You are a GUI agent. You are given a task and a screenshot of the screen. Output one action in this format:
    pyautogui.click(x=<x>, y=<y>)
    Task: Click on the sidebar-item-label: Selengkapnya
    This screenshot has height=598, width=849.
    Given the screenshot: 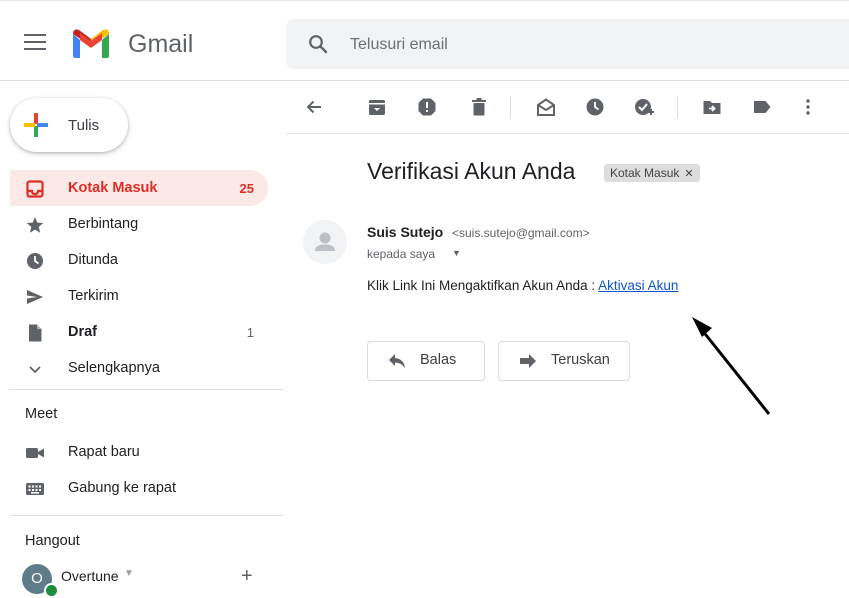 What is the action you would take?
    pyautogui.click(x=114, y=368)
    